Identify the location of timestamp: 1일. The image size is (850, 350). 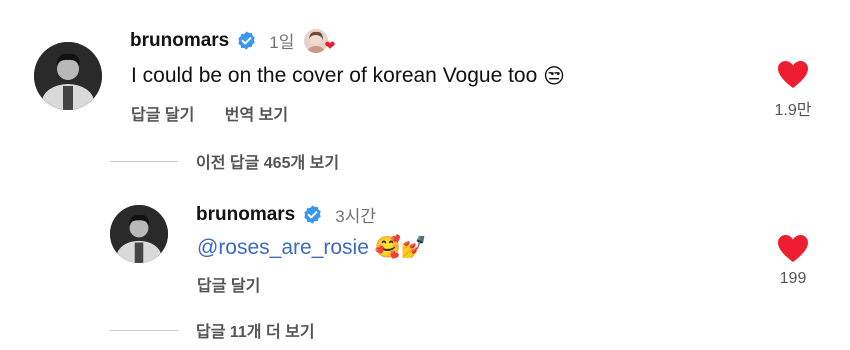
(282, 42).